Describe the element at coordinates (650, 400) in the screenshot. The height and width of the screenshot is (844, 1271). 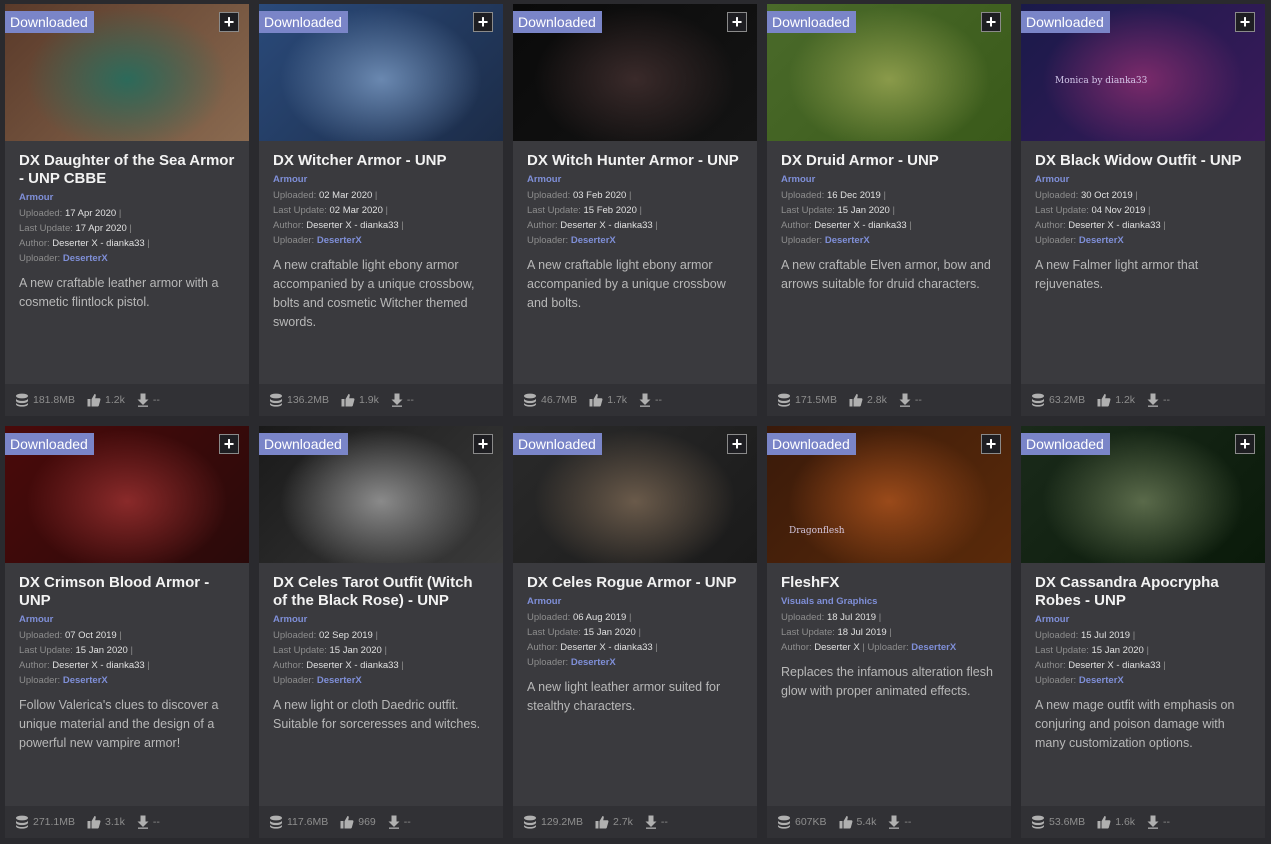
I see `downloads: --` at that location.